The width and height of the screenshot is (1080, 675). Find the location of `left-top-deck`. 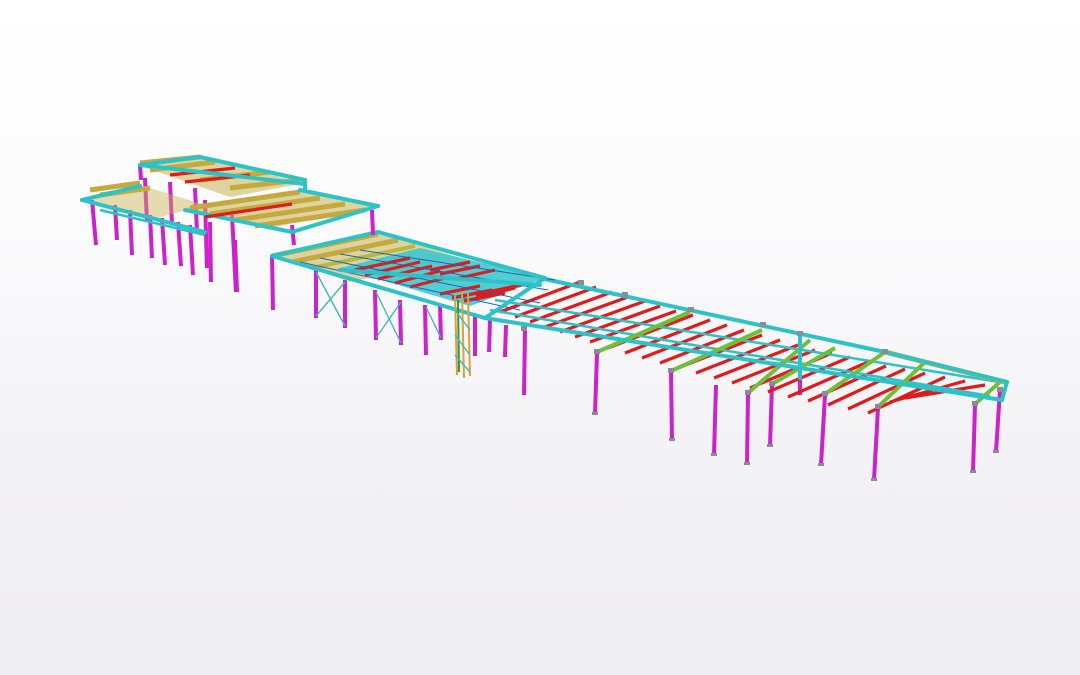

left-top-deck is located at coordinates (222, 175).